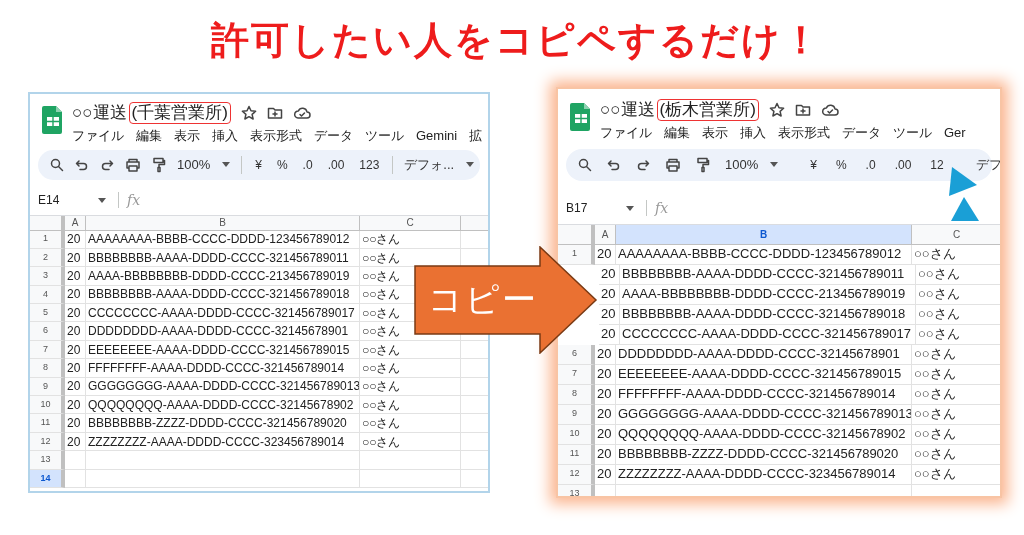 The width and height of the screenshot is (1024, 535). What do you see at coordinates (75, 222) in the screenshot?
I see `column-header: A` at bounding box center [75, 222].